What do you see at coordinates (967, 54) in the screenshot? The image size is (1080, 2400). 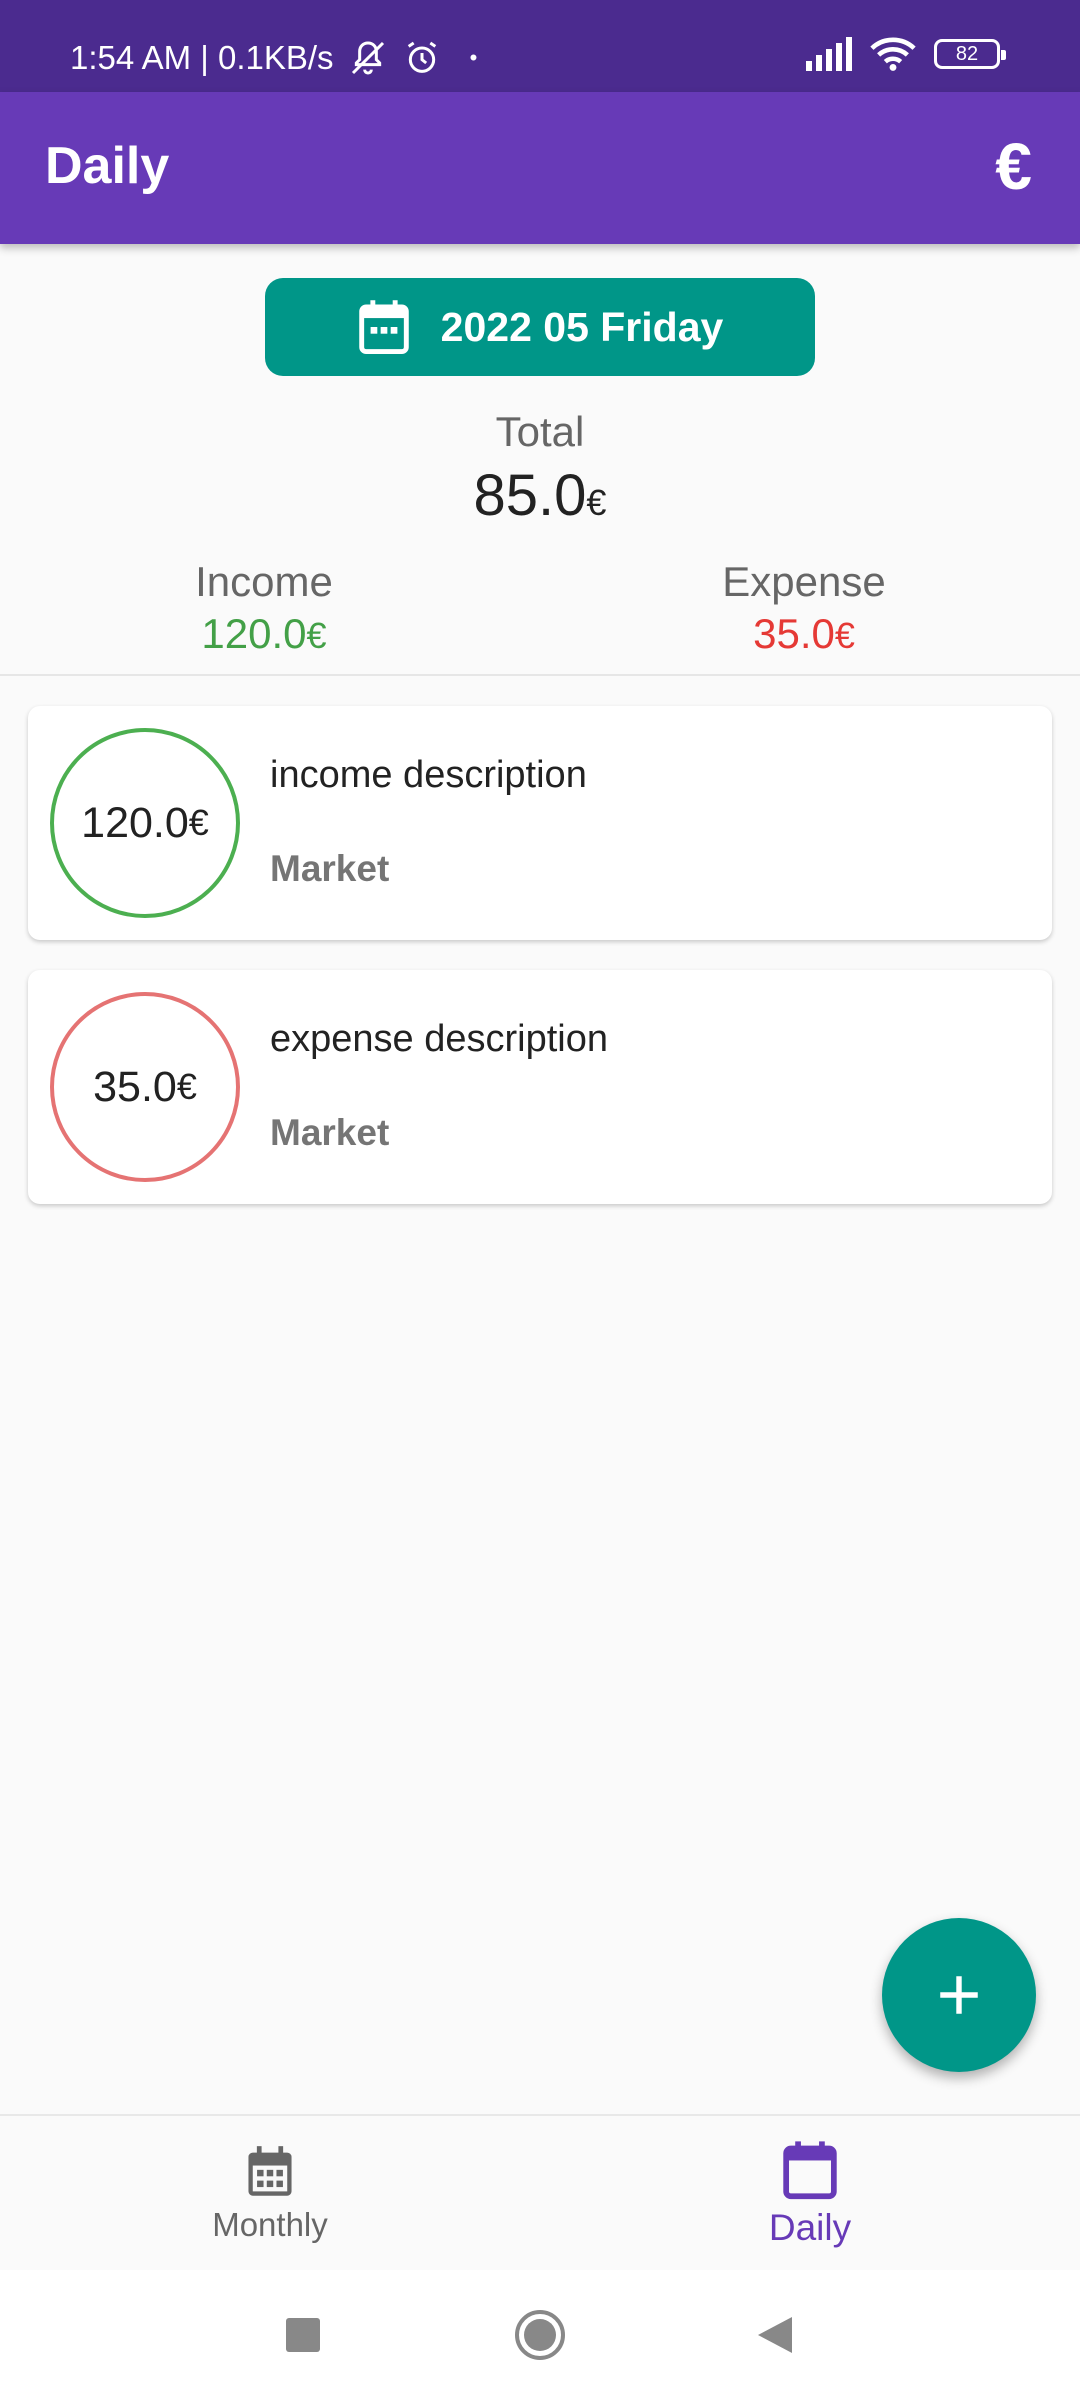 I see `battery-level: 82` at bounding box center [967, 54].